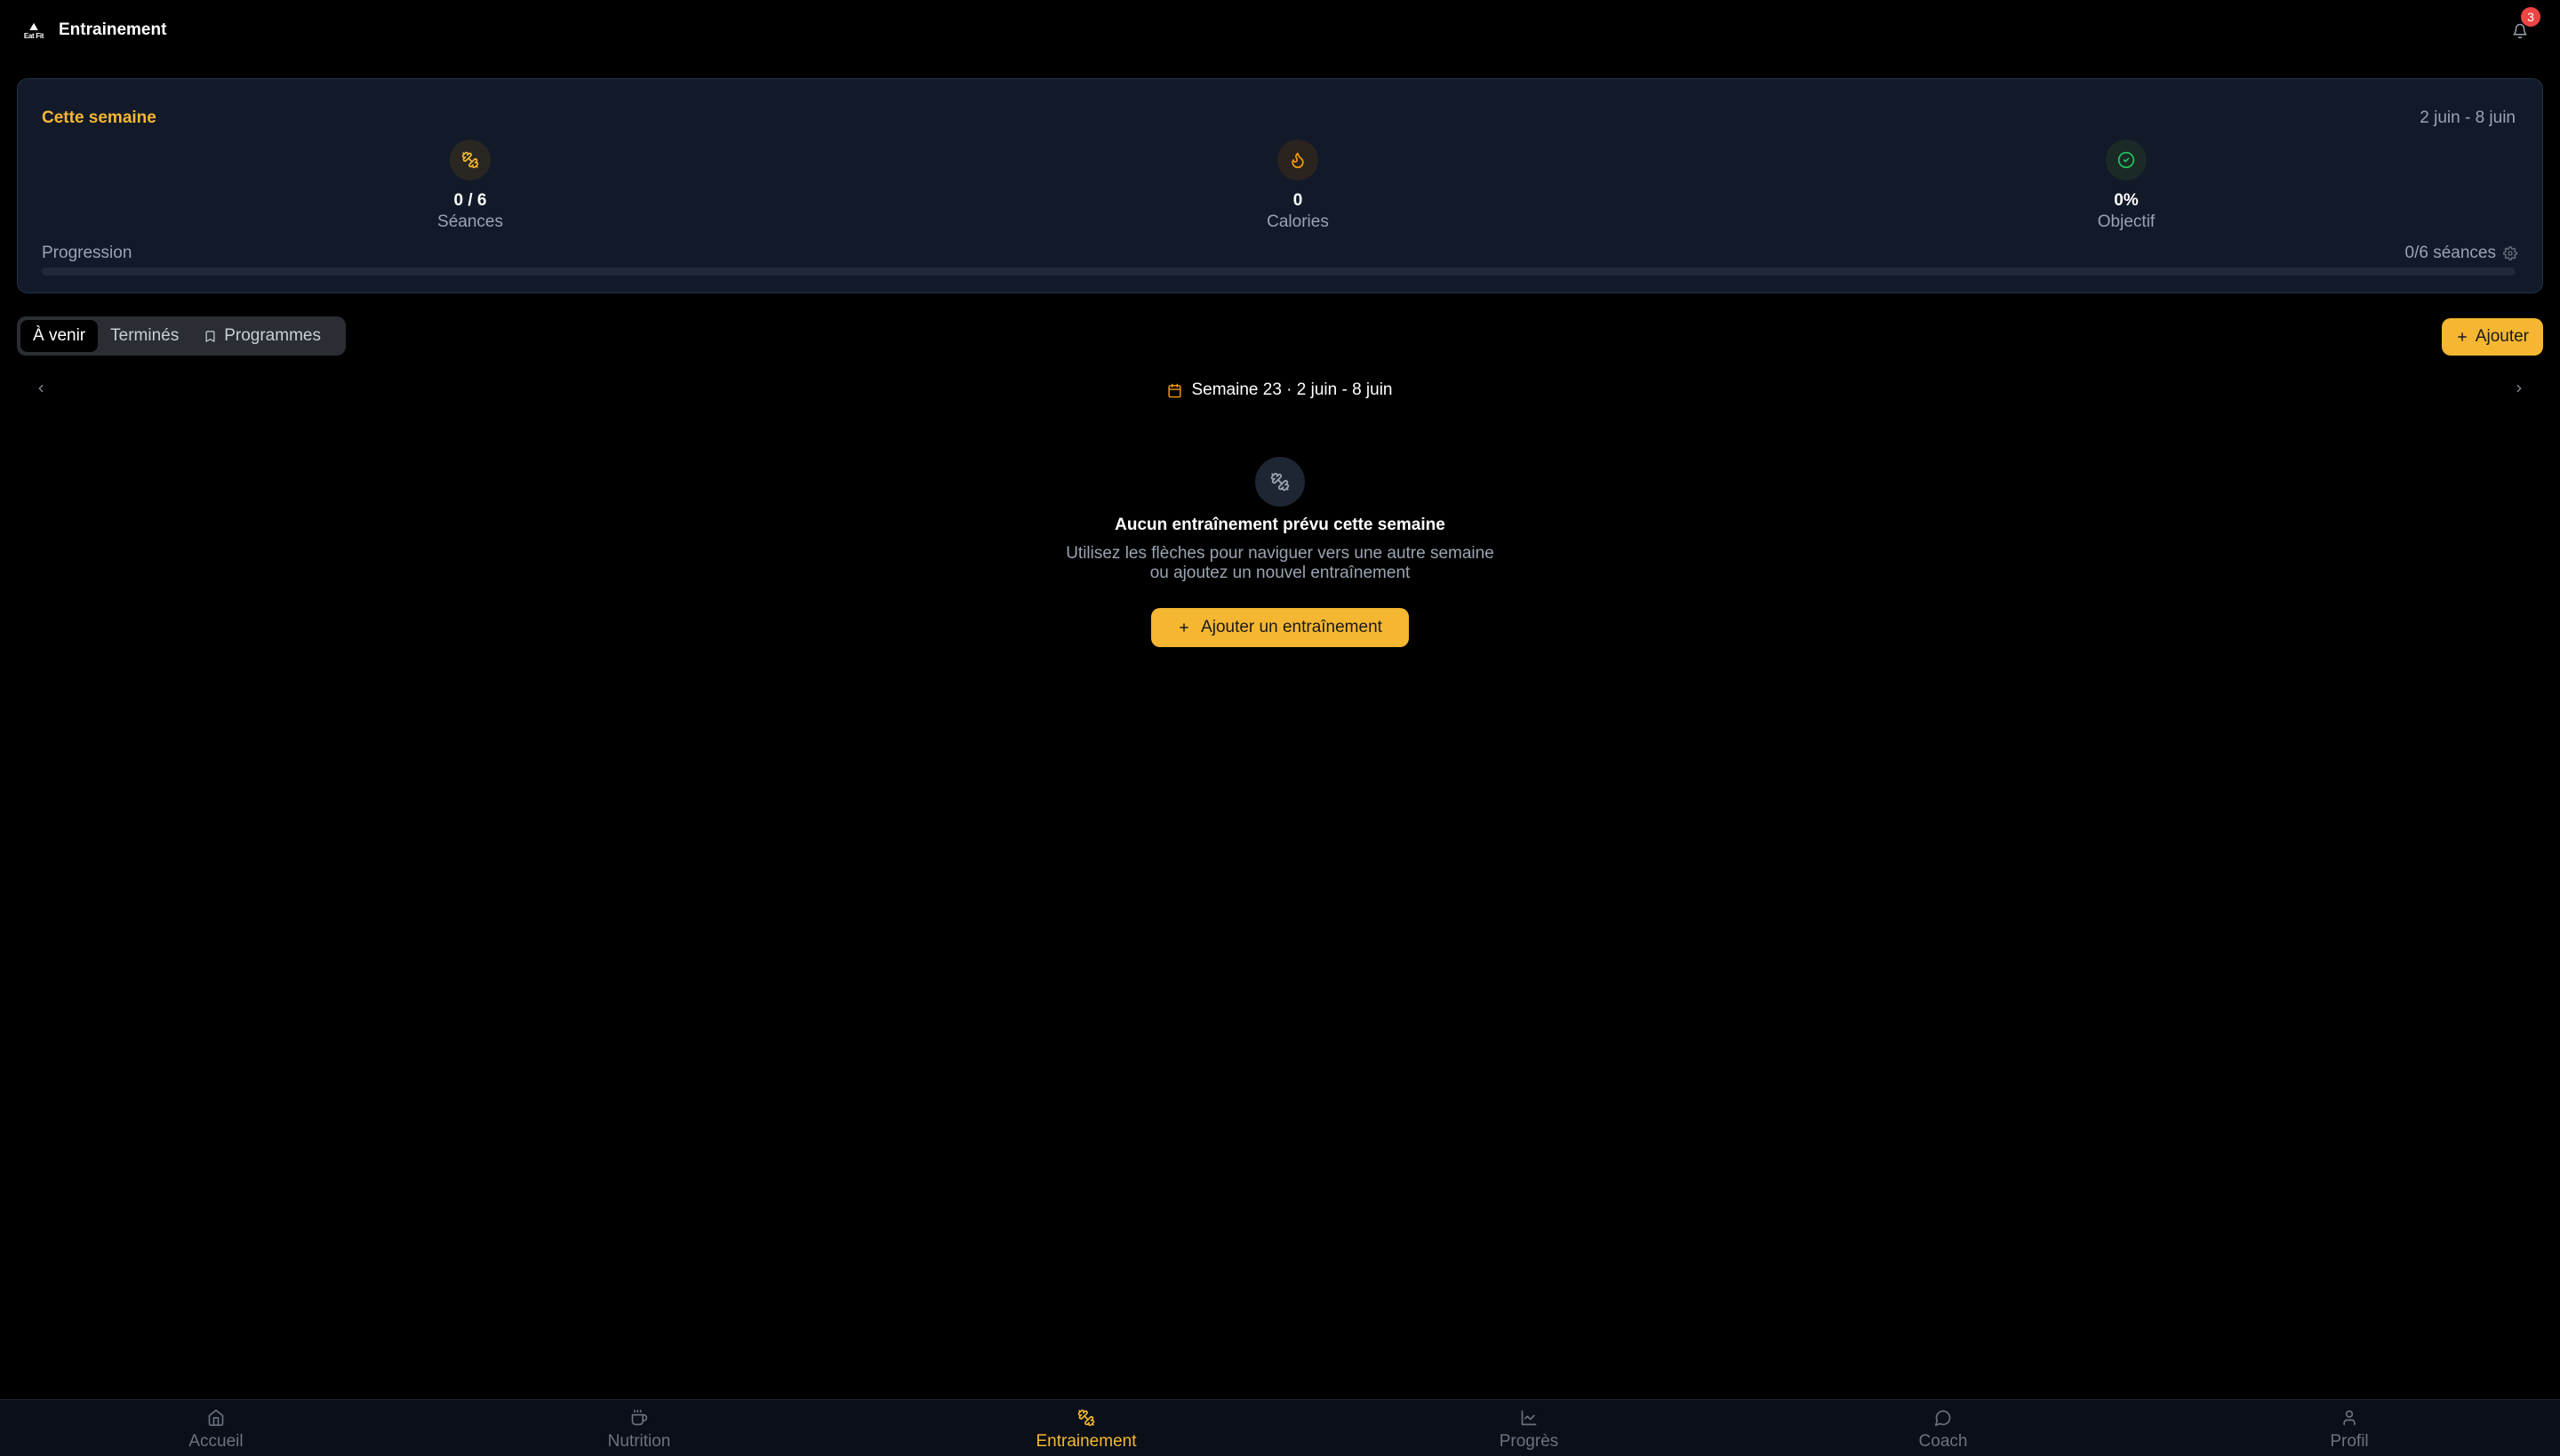 The image size is (2560, 1456). I want to click on tab-programs: Programmes, so click(262, 336).